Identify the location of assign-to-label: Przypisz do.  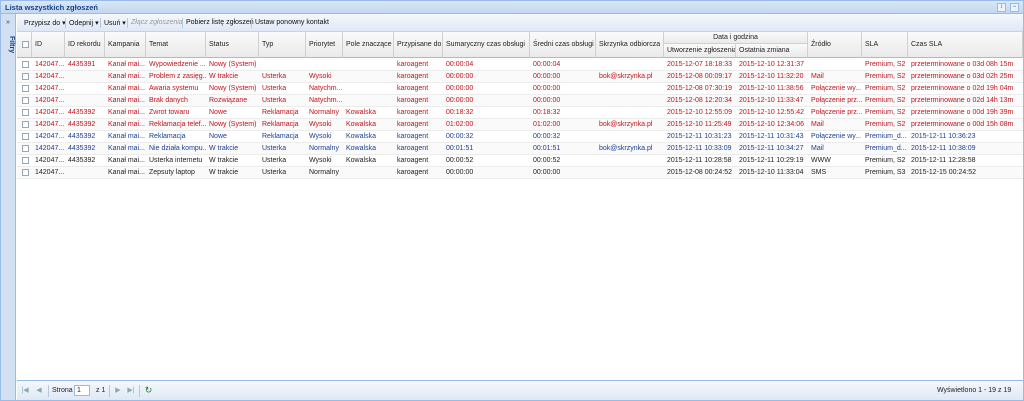
(42, 23).